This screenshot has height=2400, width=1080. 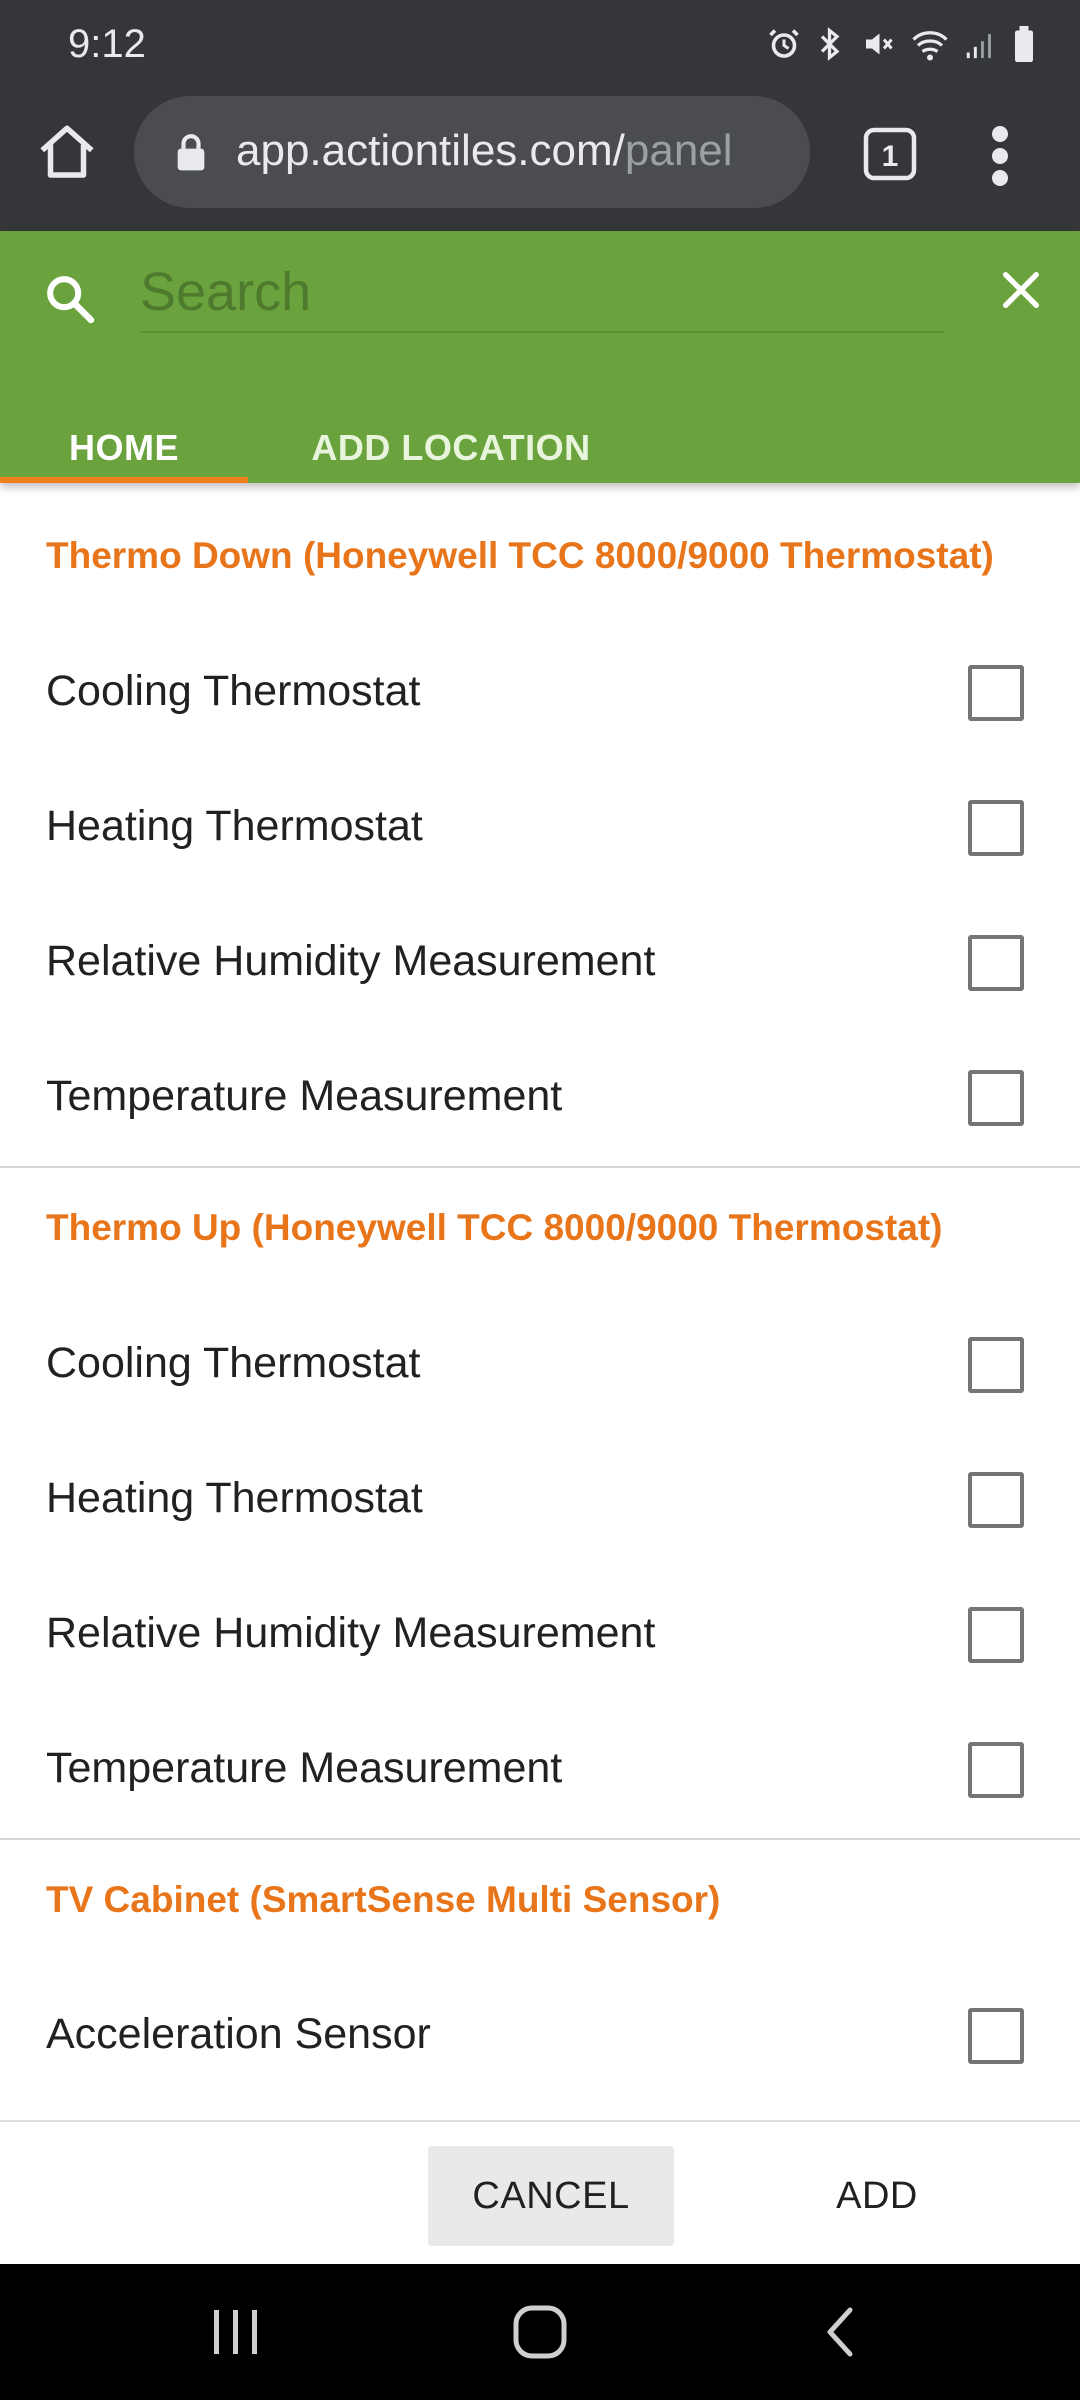 I want to click on search-input, so click(x=542, y=293).